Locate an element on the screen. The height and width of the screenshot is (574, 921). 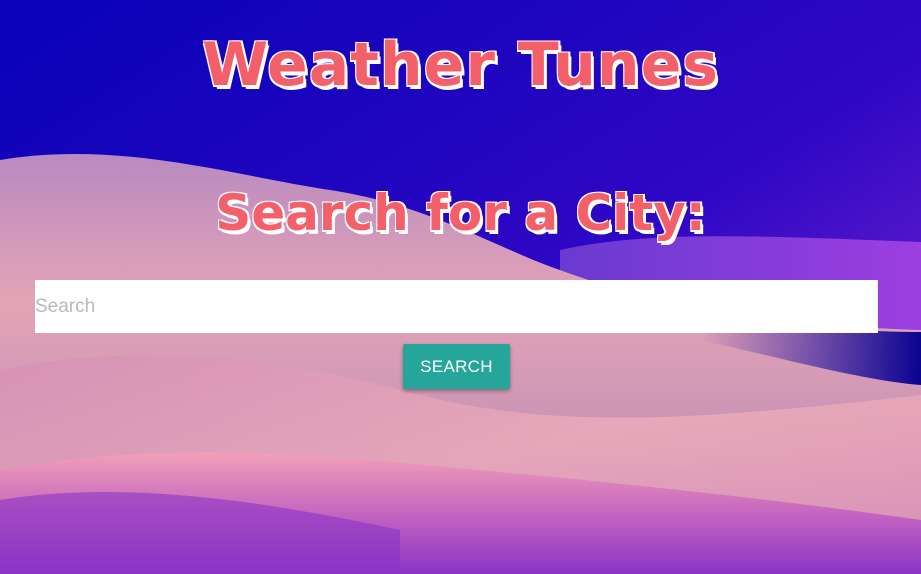
city-search-input is located at coordinates (456, 306).